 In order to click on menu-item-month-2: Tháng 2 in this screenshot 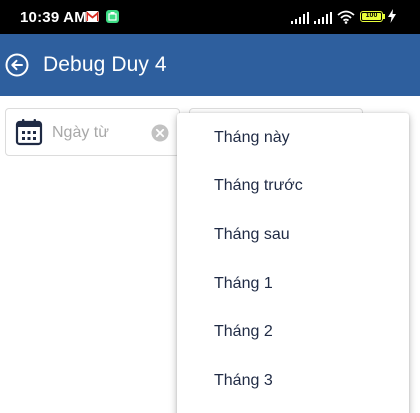, I will do `click(293, 332)`.